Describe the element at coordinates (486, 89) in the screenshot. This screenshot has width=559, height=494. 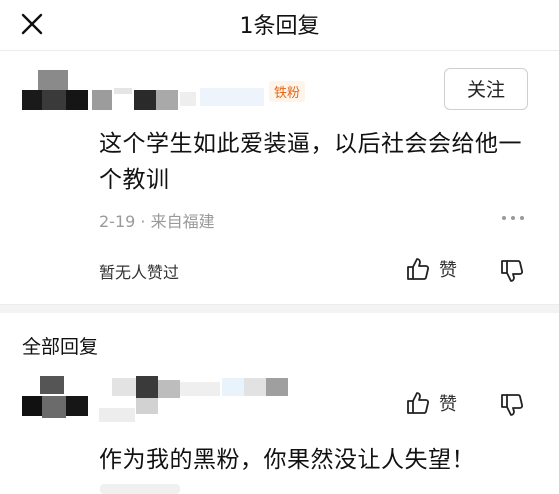
I see `follow-button: 关注` at that location.